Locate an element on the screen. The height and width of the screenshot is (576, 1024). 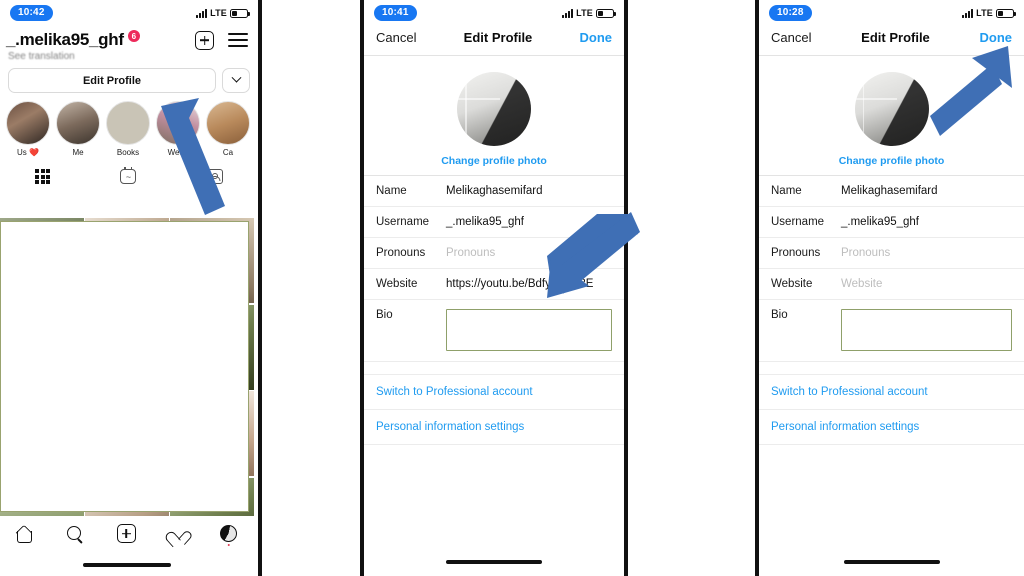
profile-more-button is located at coordinates (236, 80).